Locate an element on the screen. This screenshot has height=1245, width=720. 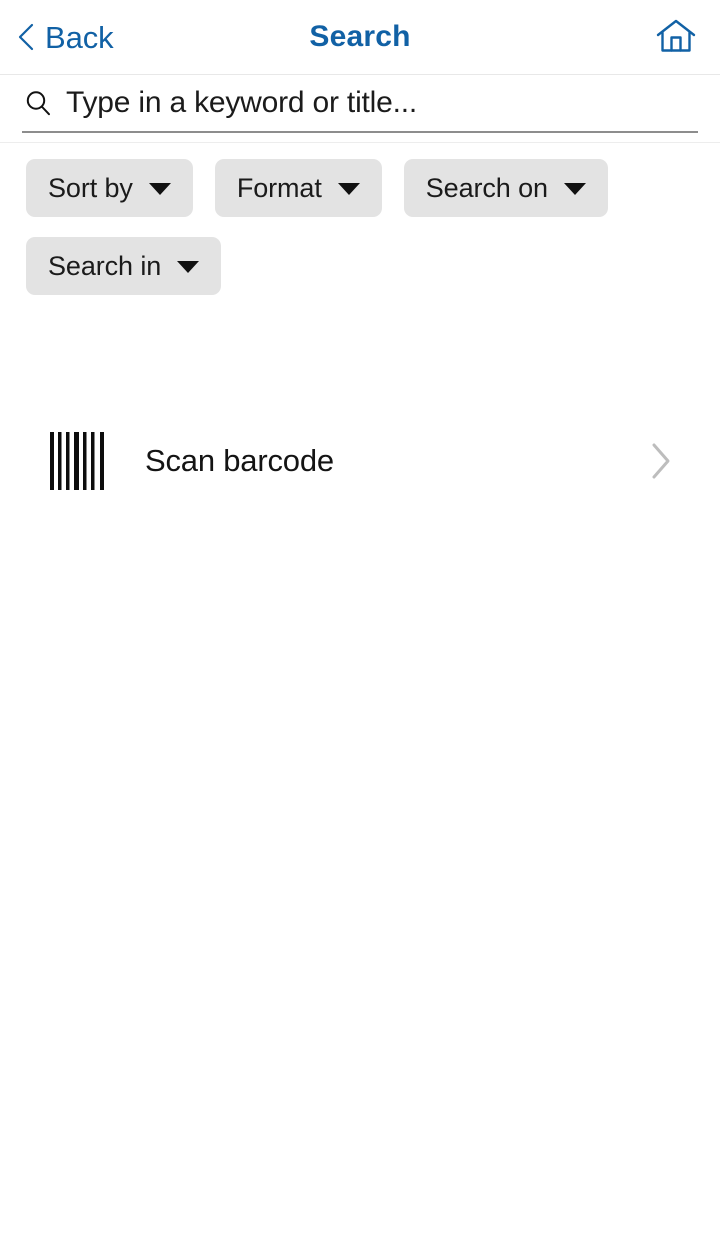
chevron-left-icon is located at coordinates (26, 37).